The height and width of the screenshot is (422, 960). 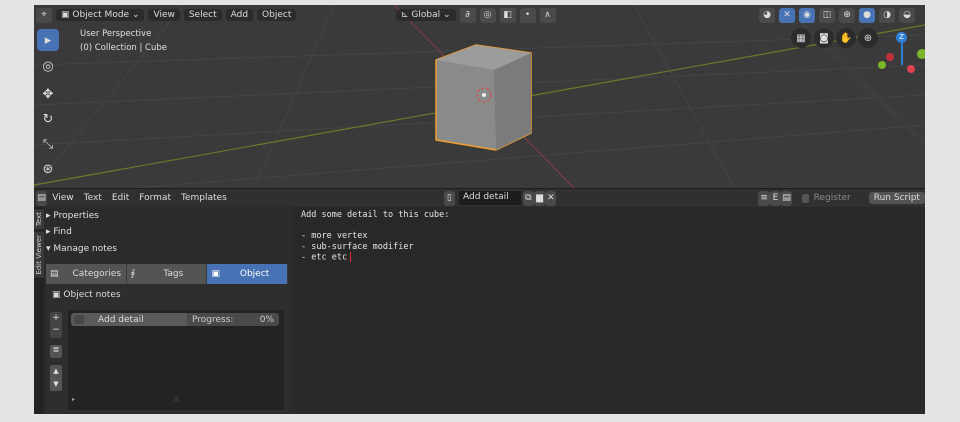 I want to click on add-note-button: +, so click(x=56, y=318).